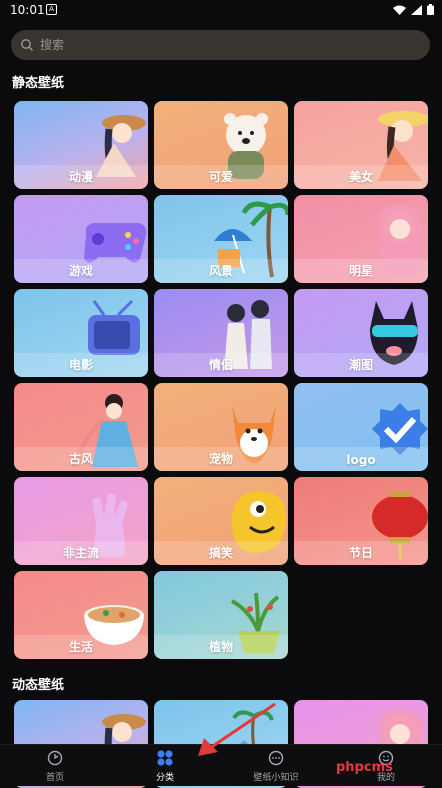 The image size is (442, 788). I want to click on search-icon, so click(27, 45).